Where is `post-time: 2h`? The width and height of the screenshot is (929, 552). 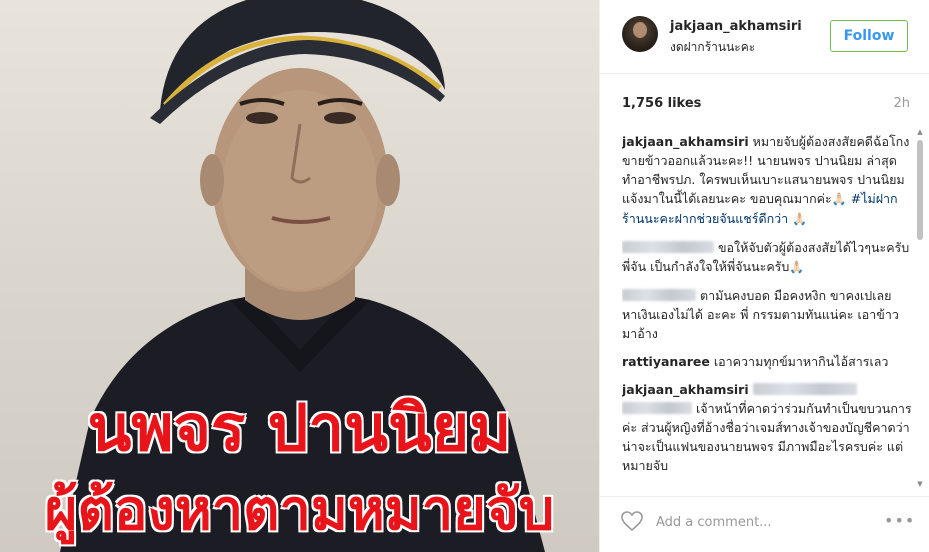
post-time: 2h is located at coordinates (901, 103).